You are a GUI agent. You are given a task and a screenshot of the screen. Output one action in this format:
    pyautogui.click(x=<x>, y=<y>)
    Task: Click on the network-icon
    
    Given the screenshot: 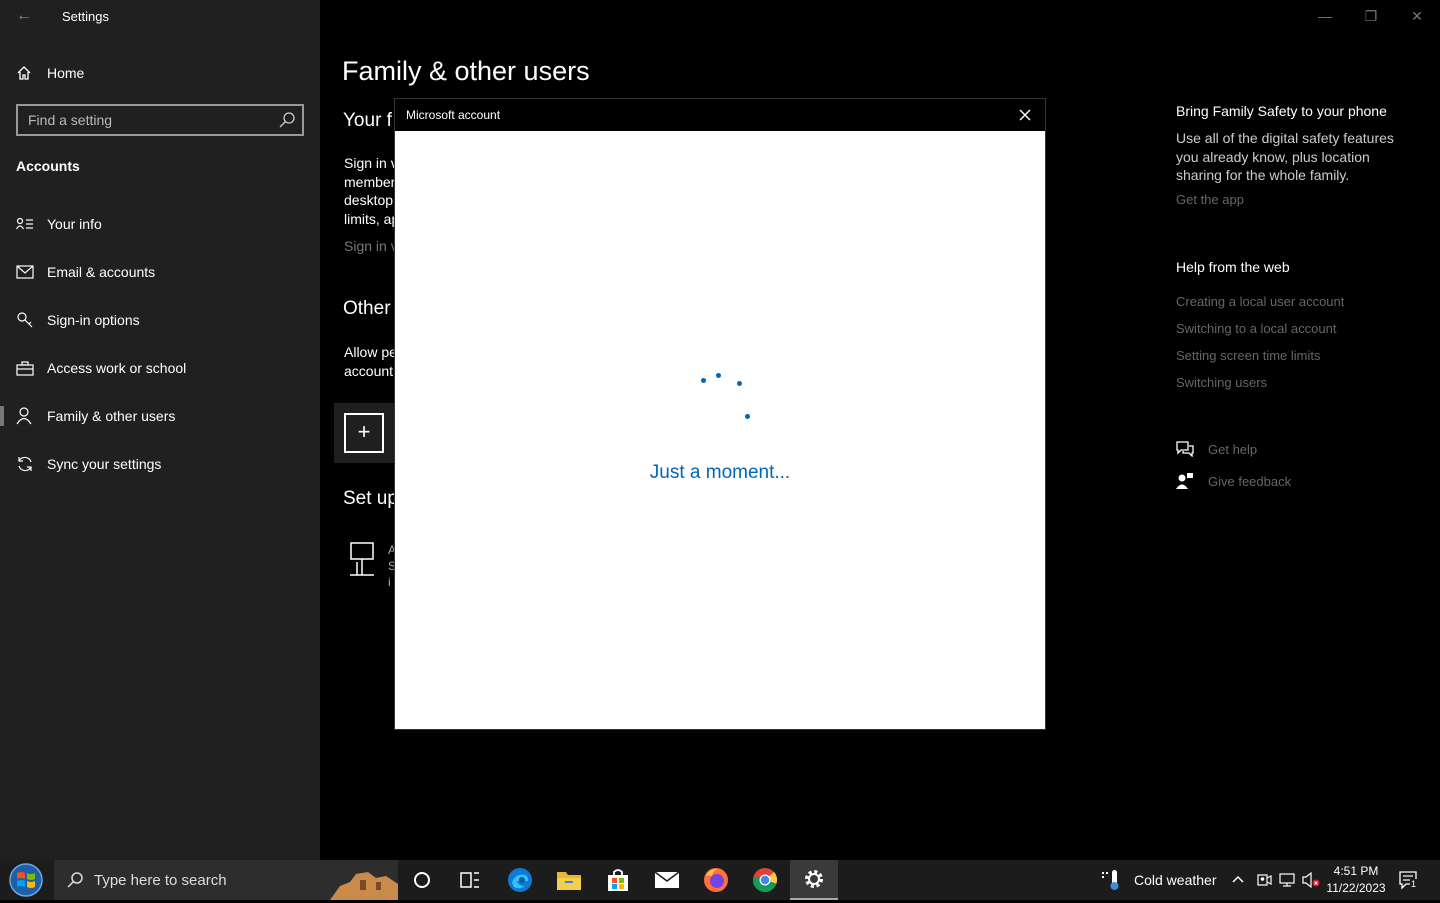 What is the action you would take?
    pyautogui.click(x=1288, y=880)
    